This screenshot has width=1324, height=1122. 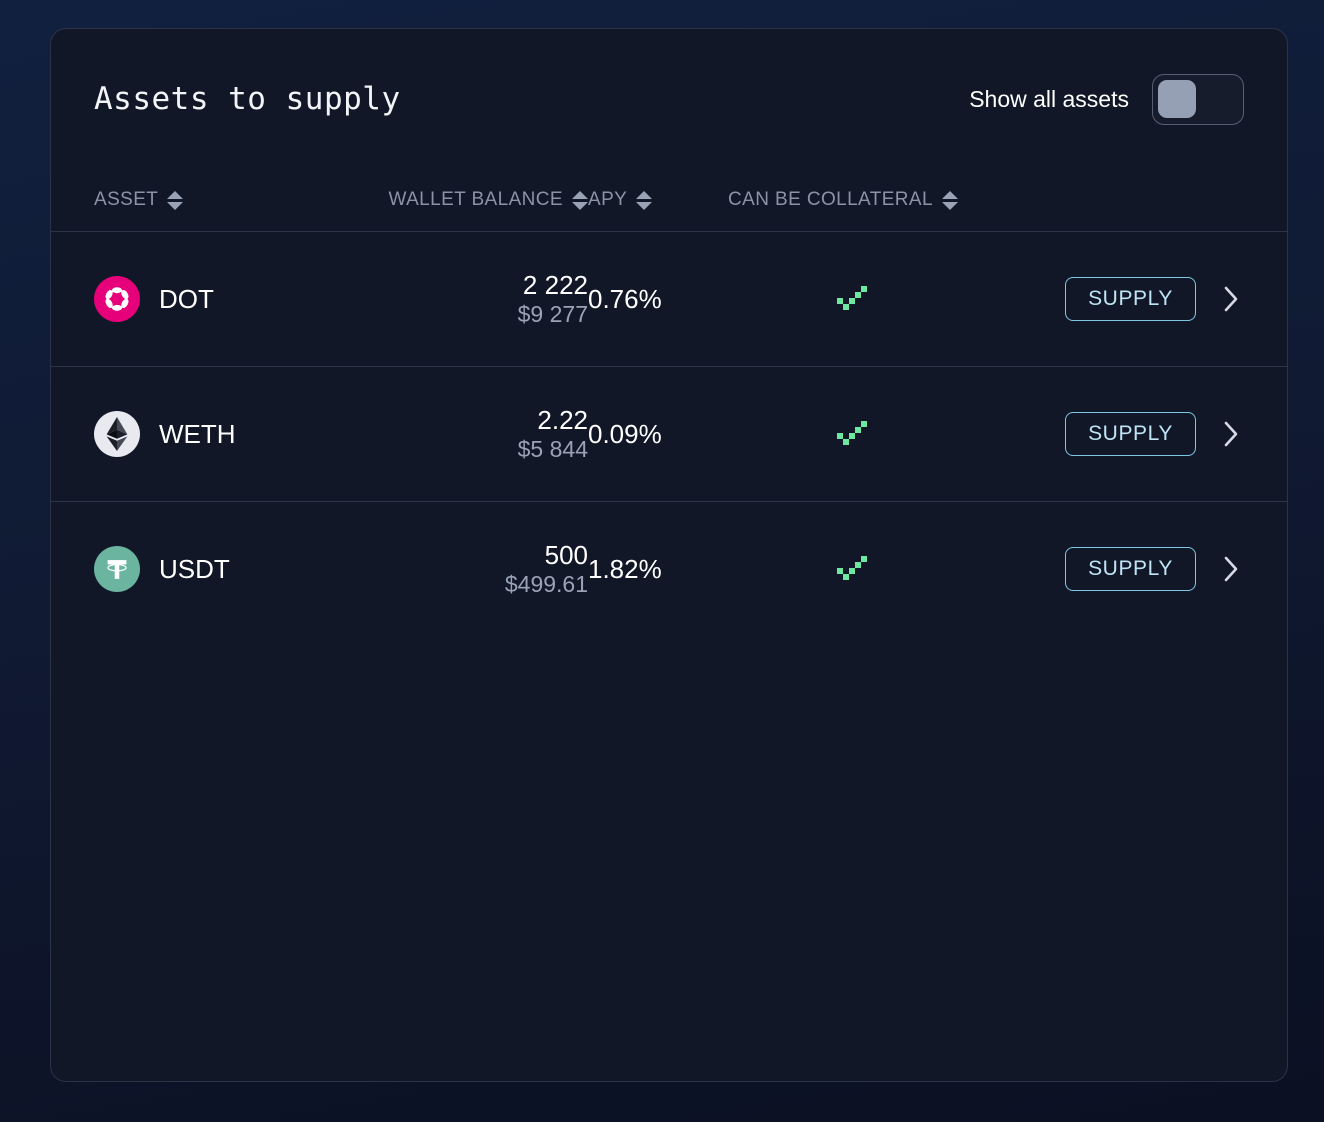 I want to click on wallet-balance-amount: 2 222, so click(x=555, y=285).